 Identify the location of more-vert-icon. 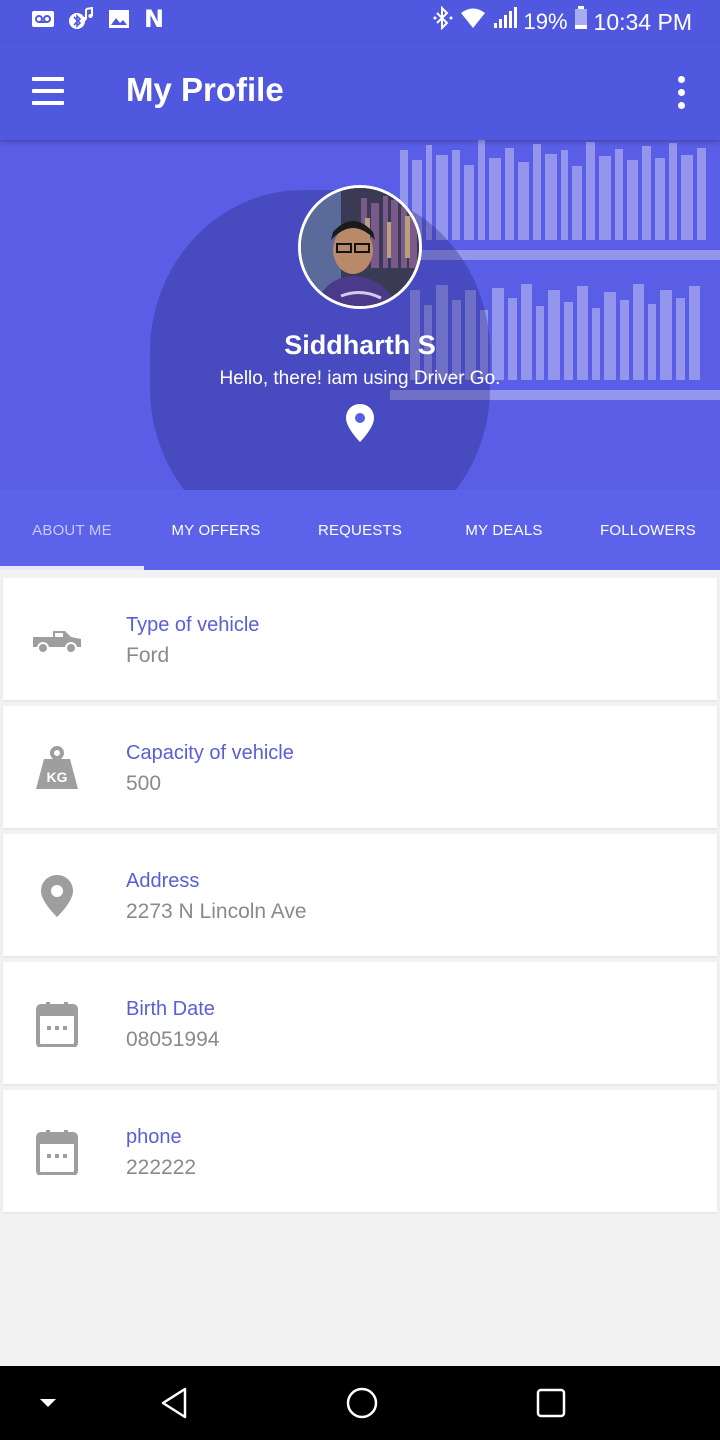
(681, 92).